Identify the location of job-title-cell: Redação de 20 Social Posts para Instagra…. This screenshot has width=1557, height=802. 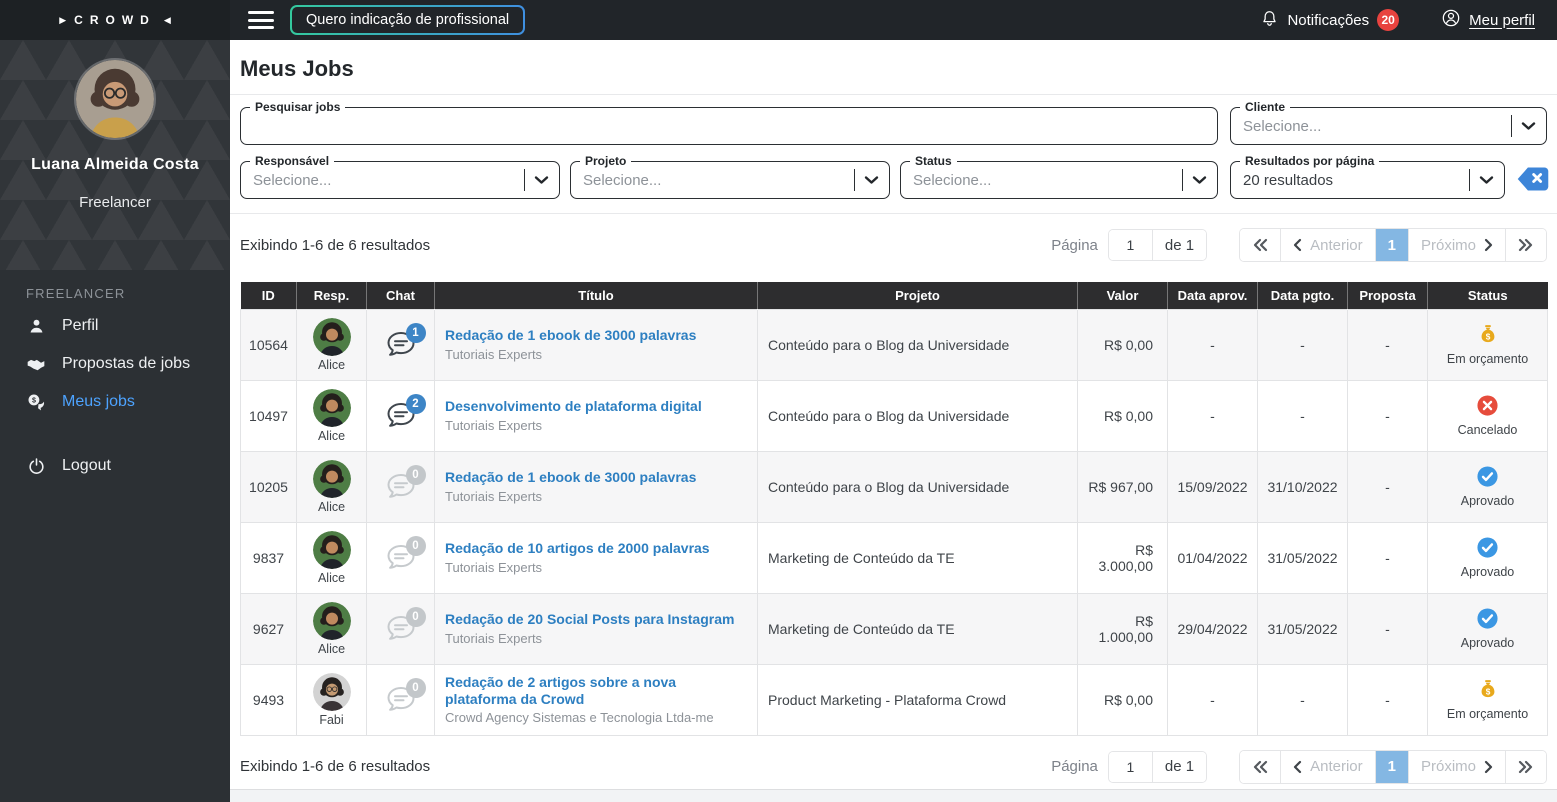
(596, 628).